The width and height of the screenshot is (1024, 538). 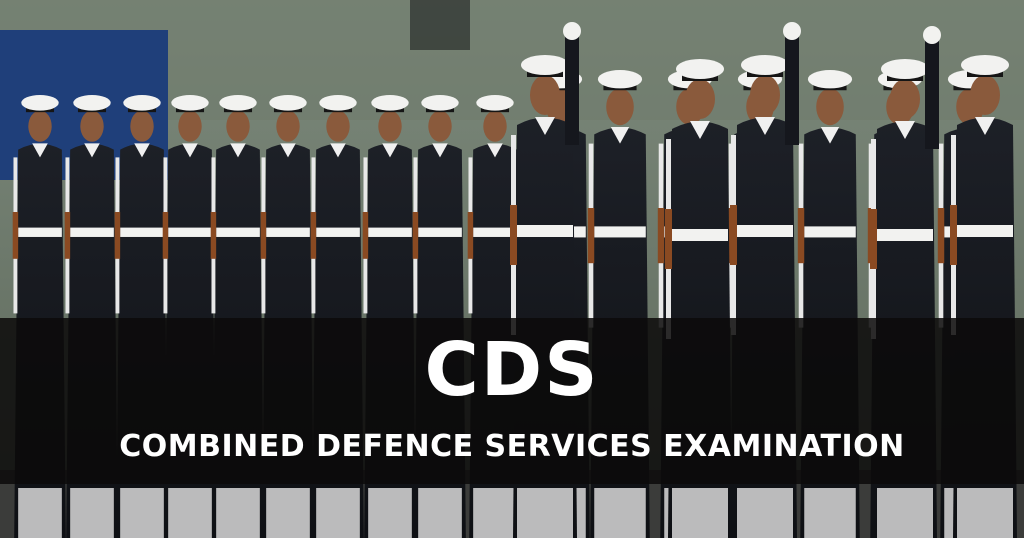 What do you see at coordinates (512, 370) in the screenshot?
I see `banner-title: CDS` at bounding box center [512, 370].